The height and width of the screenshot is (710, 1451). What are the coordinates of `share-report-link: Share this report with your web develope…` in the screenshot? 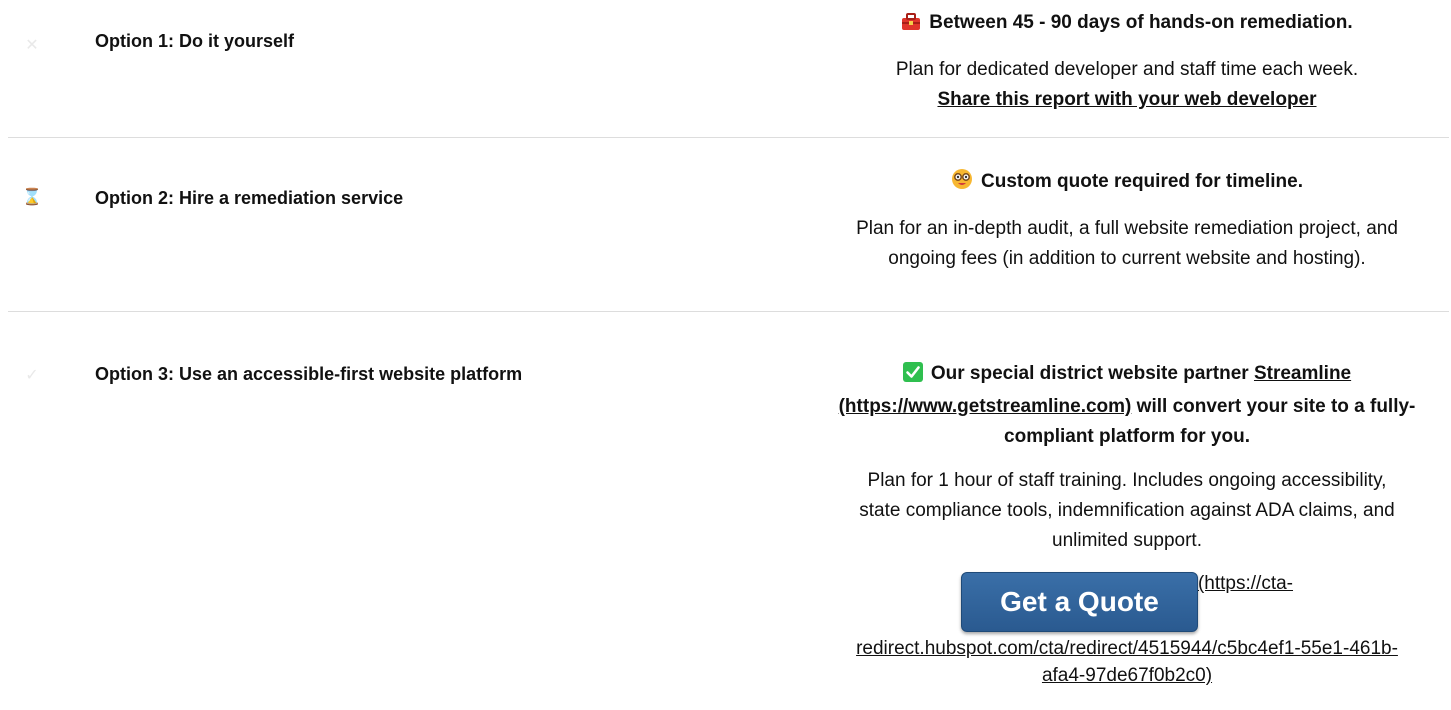 It's located at (1126, 99).